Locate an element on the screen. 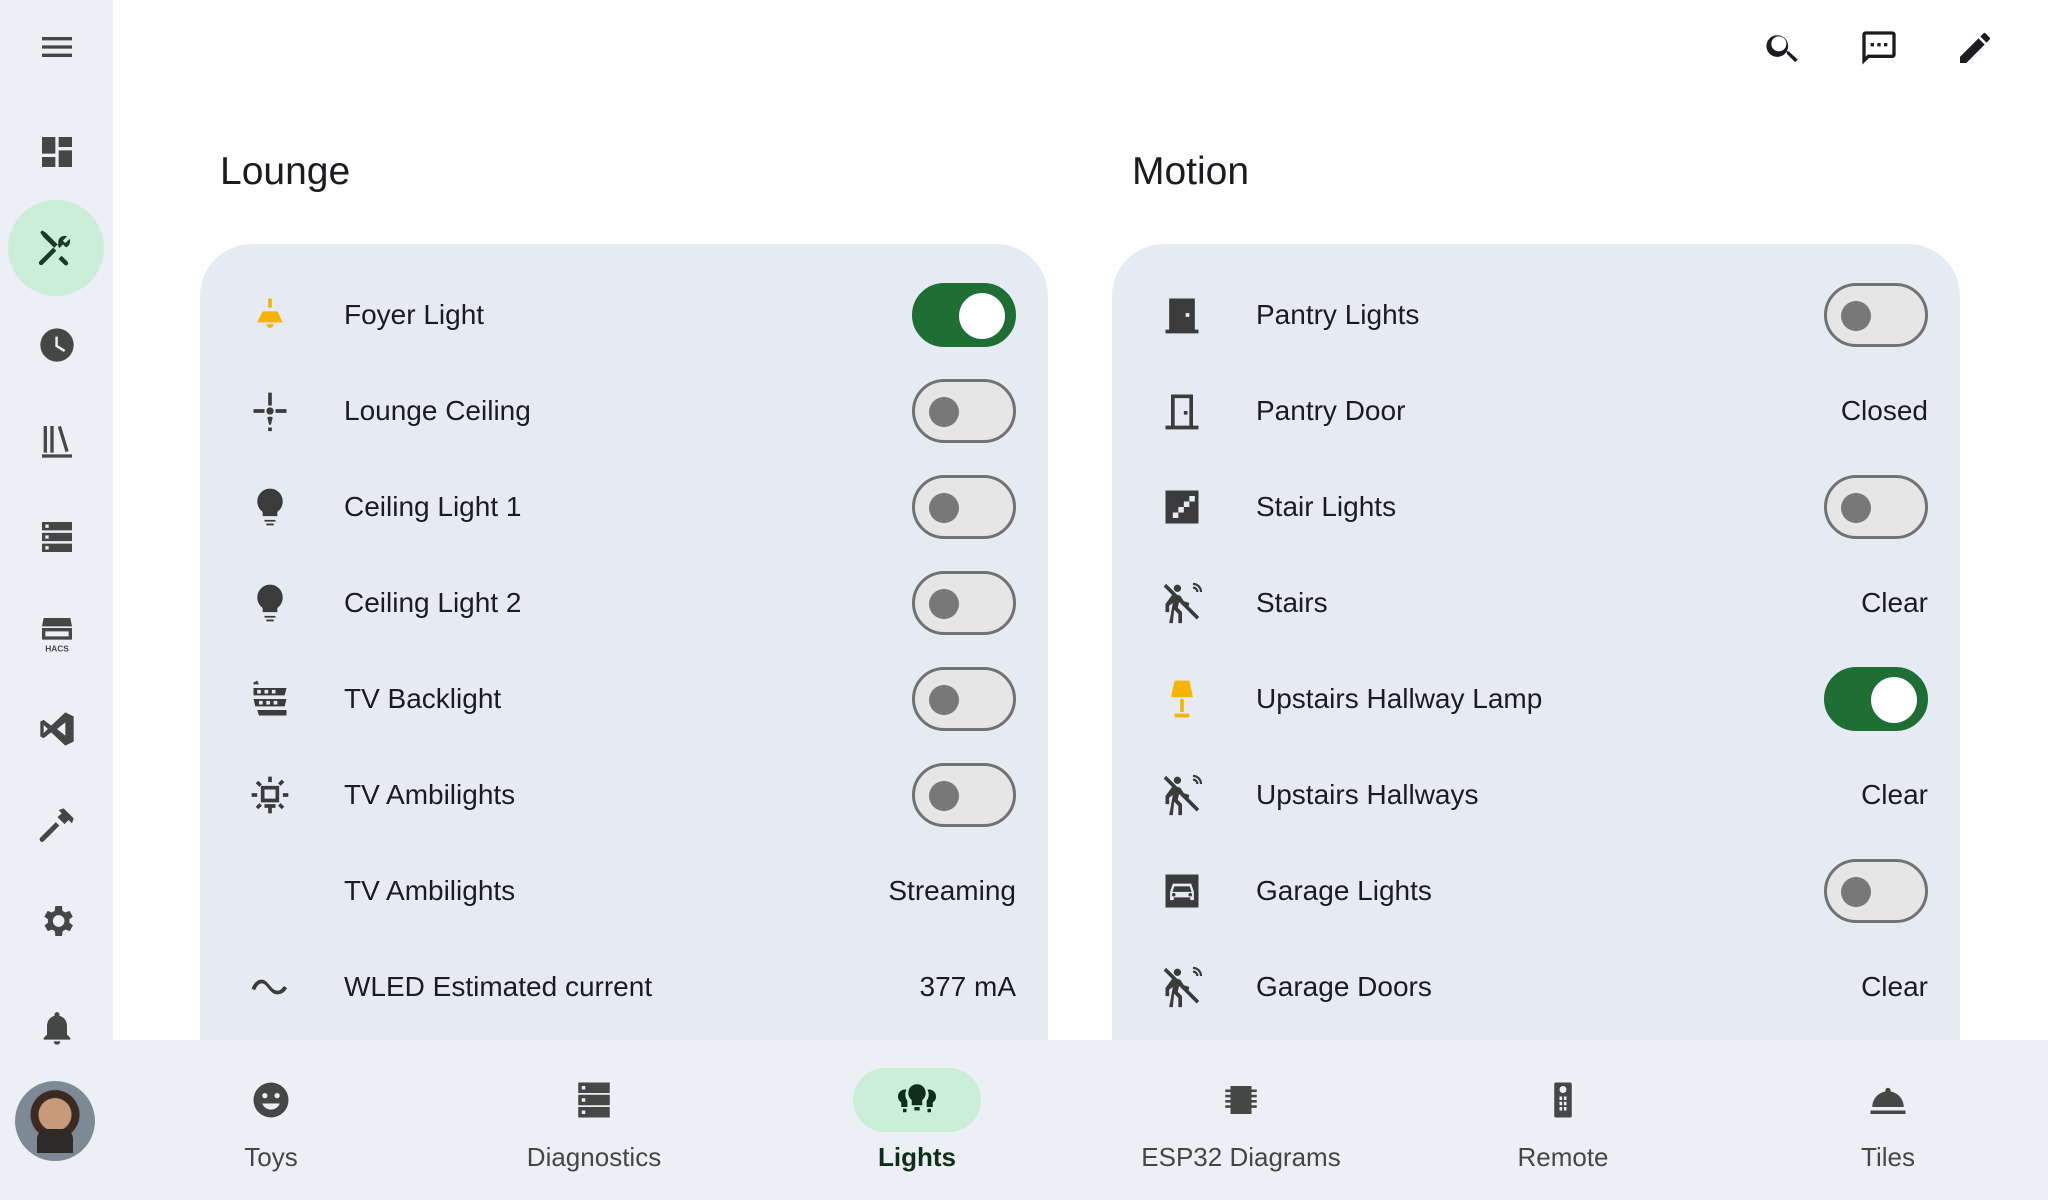 The width and height of the screenshot is (2048, 1200). tab-toys: Toys is located at coordinates (271, 1120).